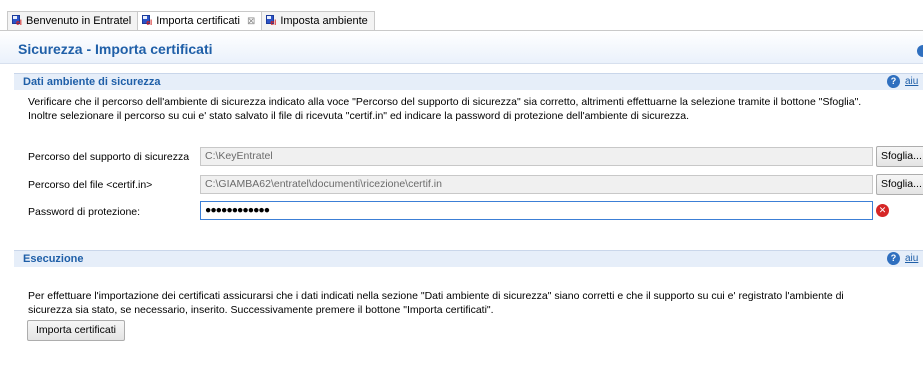  Describe the element at coordinates (461, 47) in the screenshot. I see `page-header: Sicurezza - Importa certificati` at that location.